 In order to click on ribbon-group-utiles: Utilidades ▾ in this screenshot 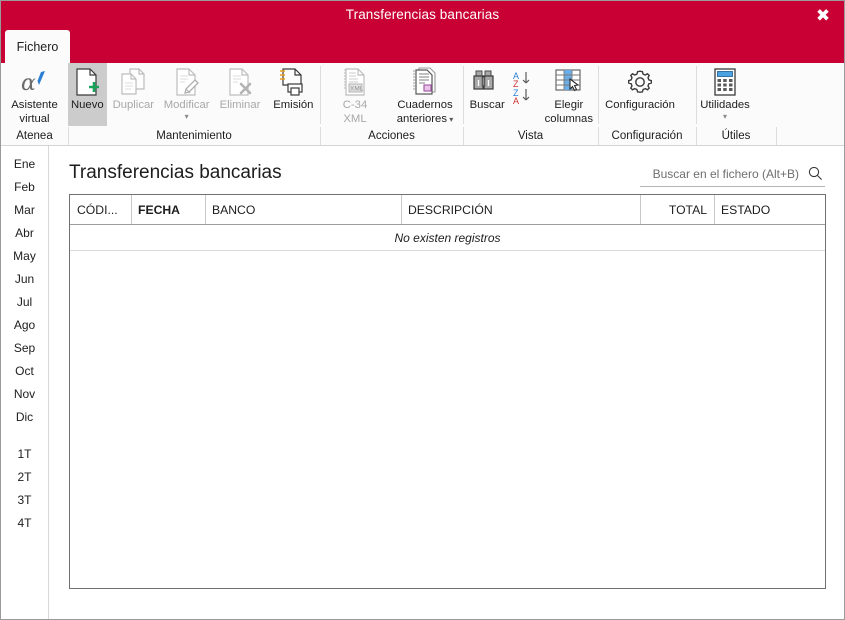, I will do `click(736, 94)`.